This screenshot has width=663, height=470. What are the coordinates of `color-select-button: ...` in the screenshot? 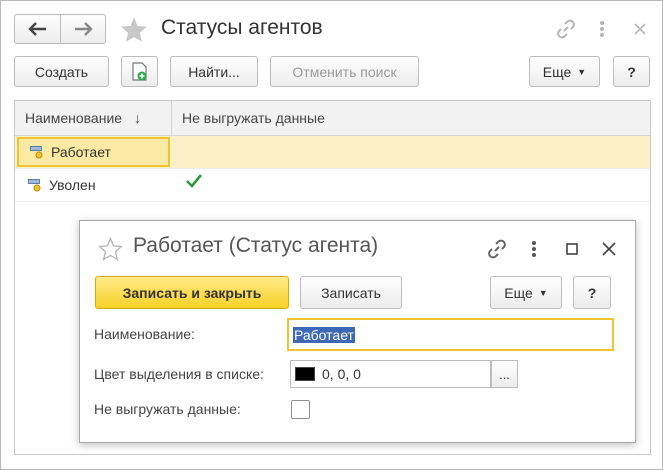 It's located at (504, 374).